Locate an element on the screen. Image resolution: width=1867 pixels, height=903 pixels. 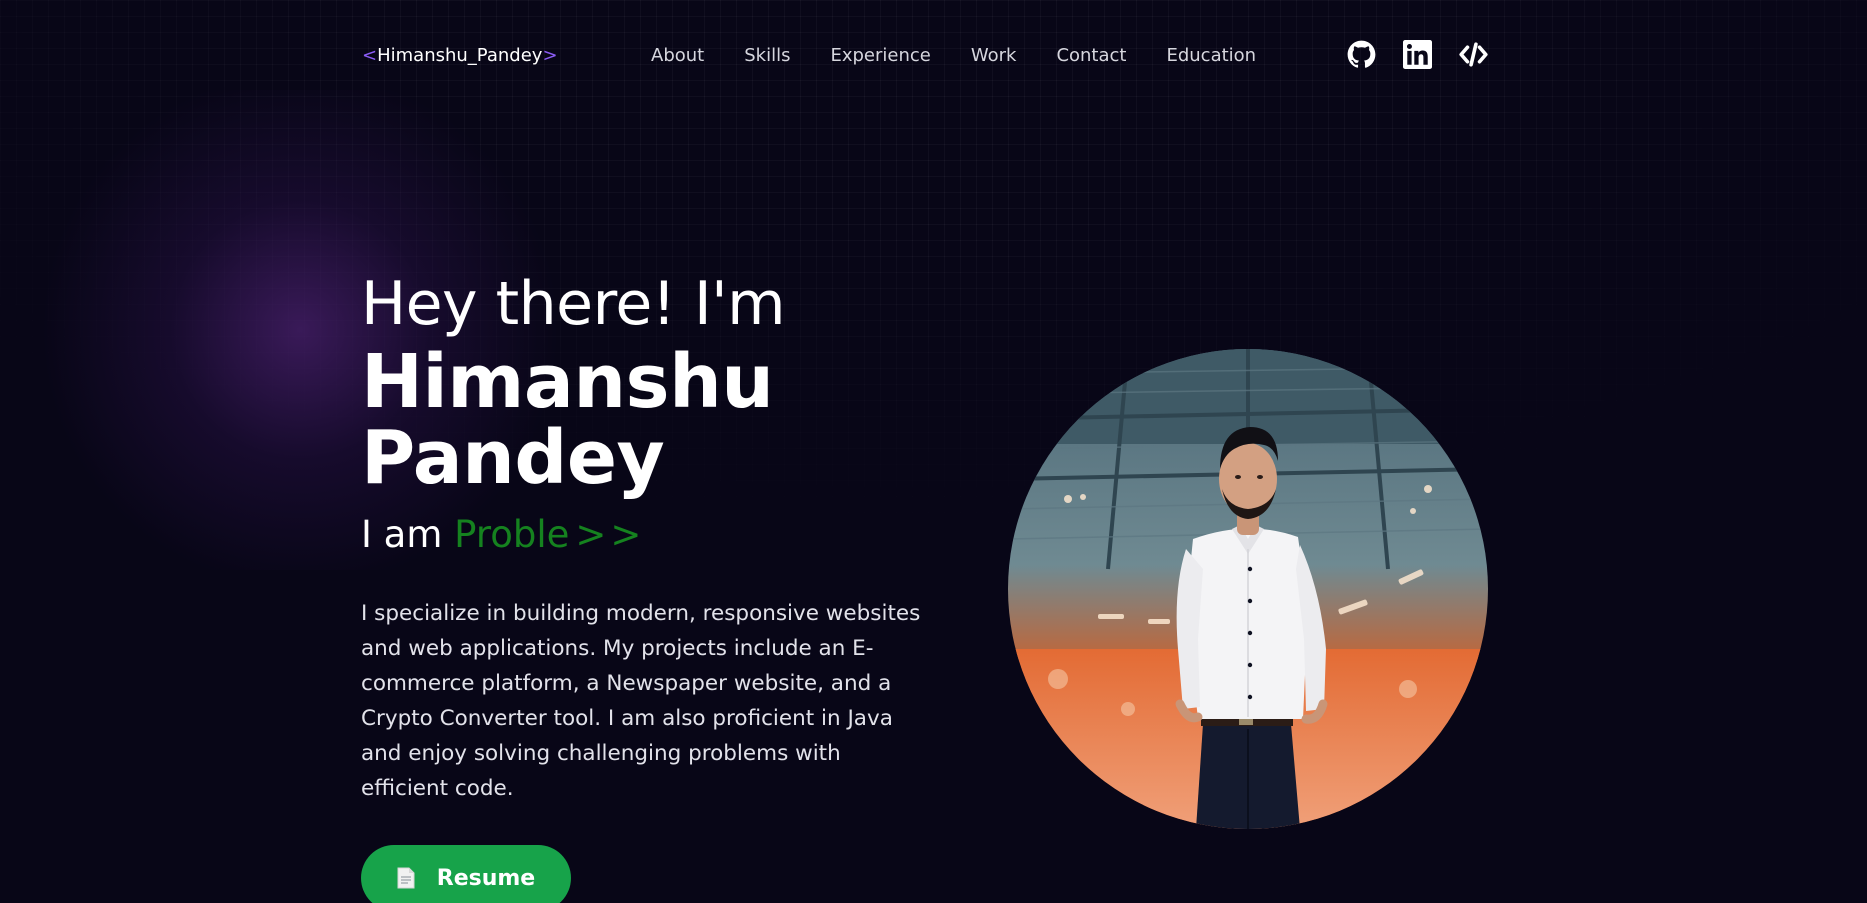
hero-greeting: Hey there! I'm is located at coordinates (573, 304).